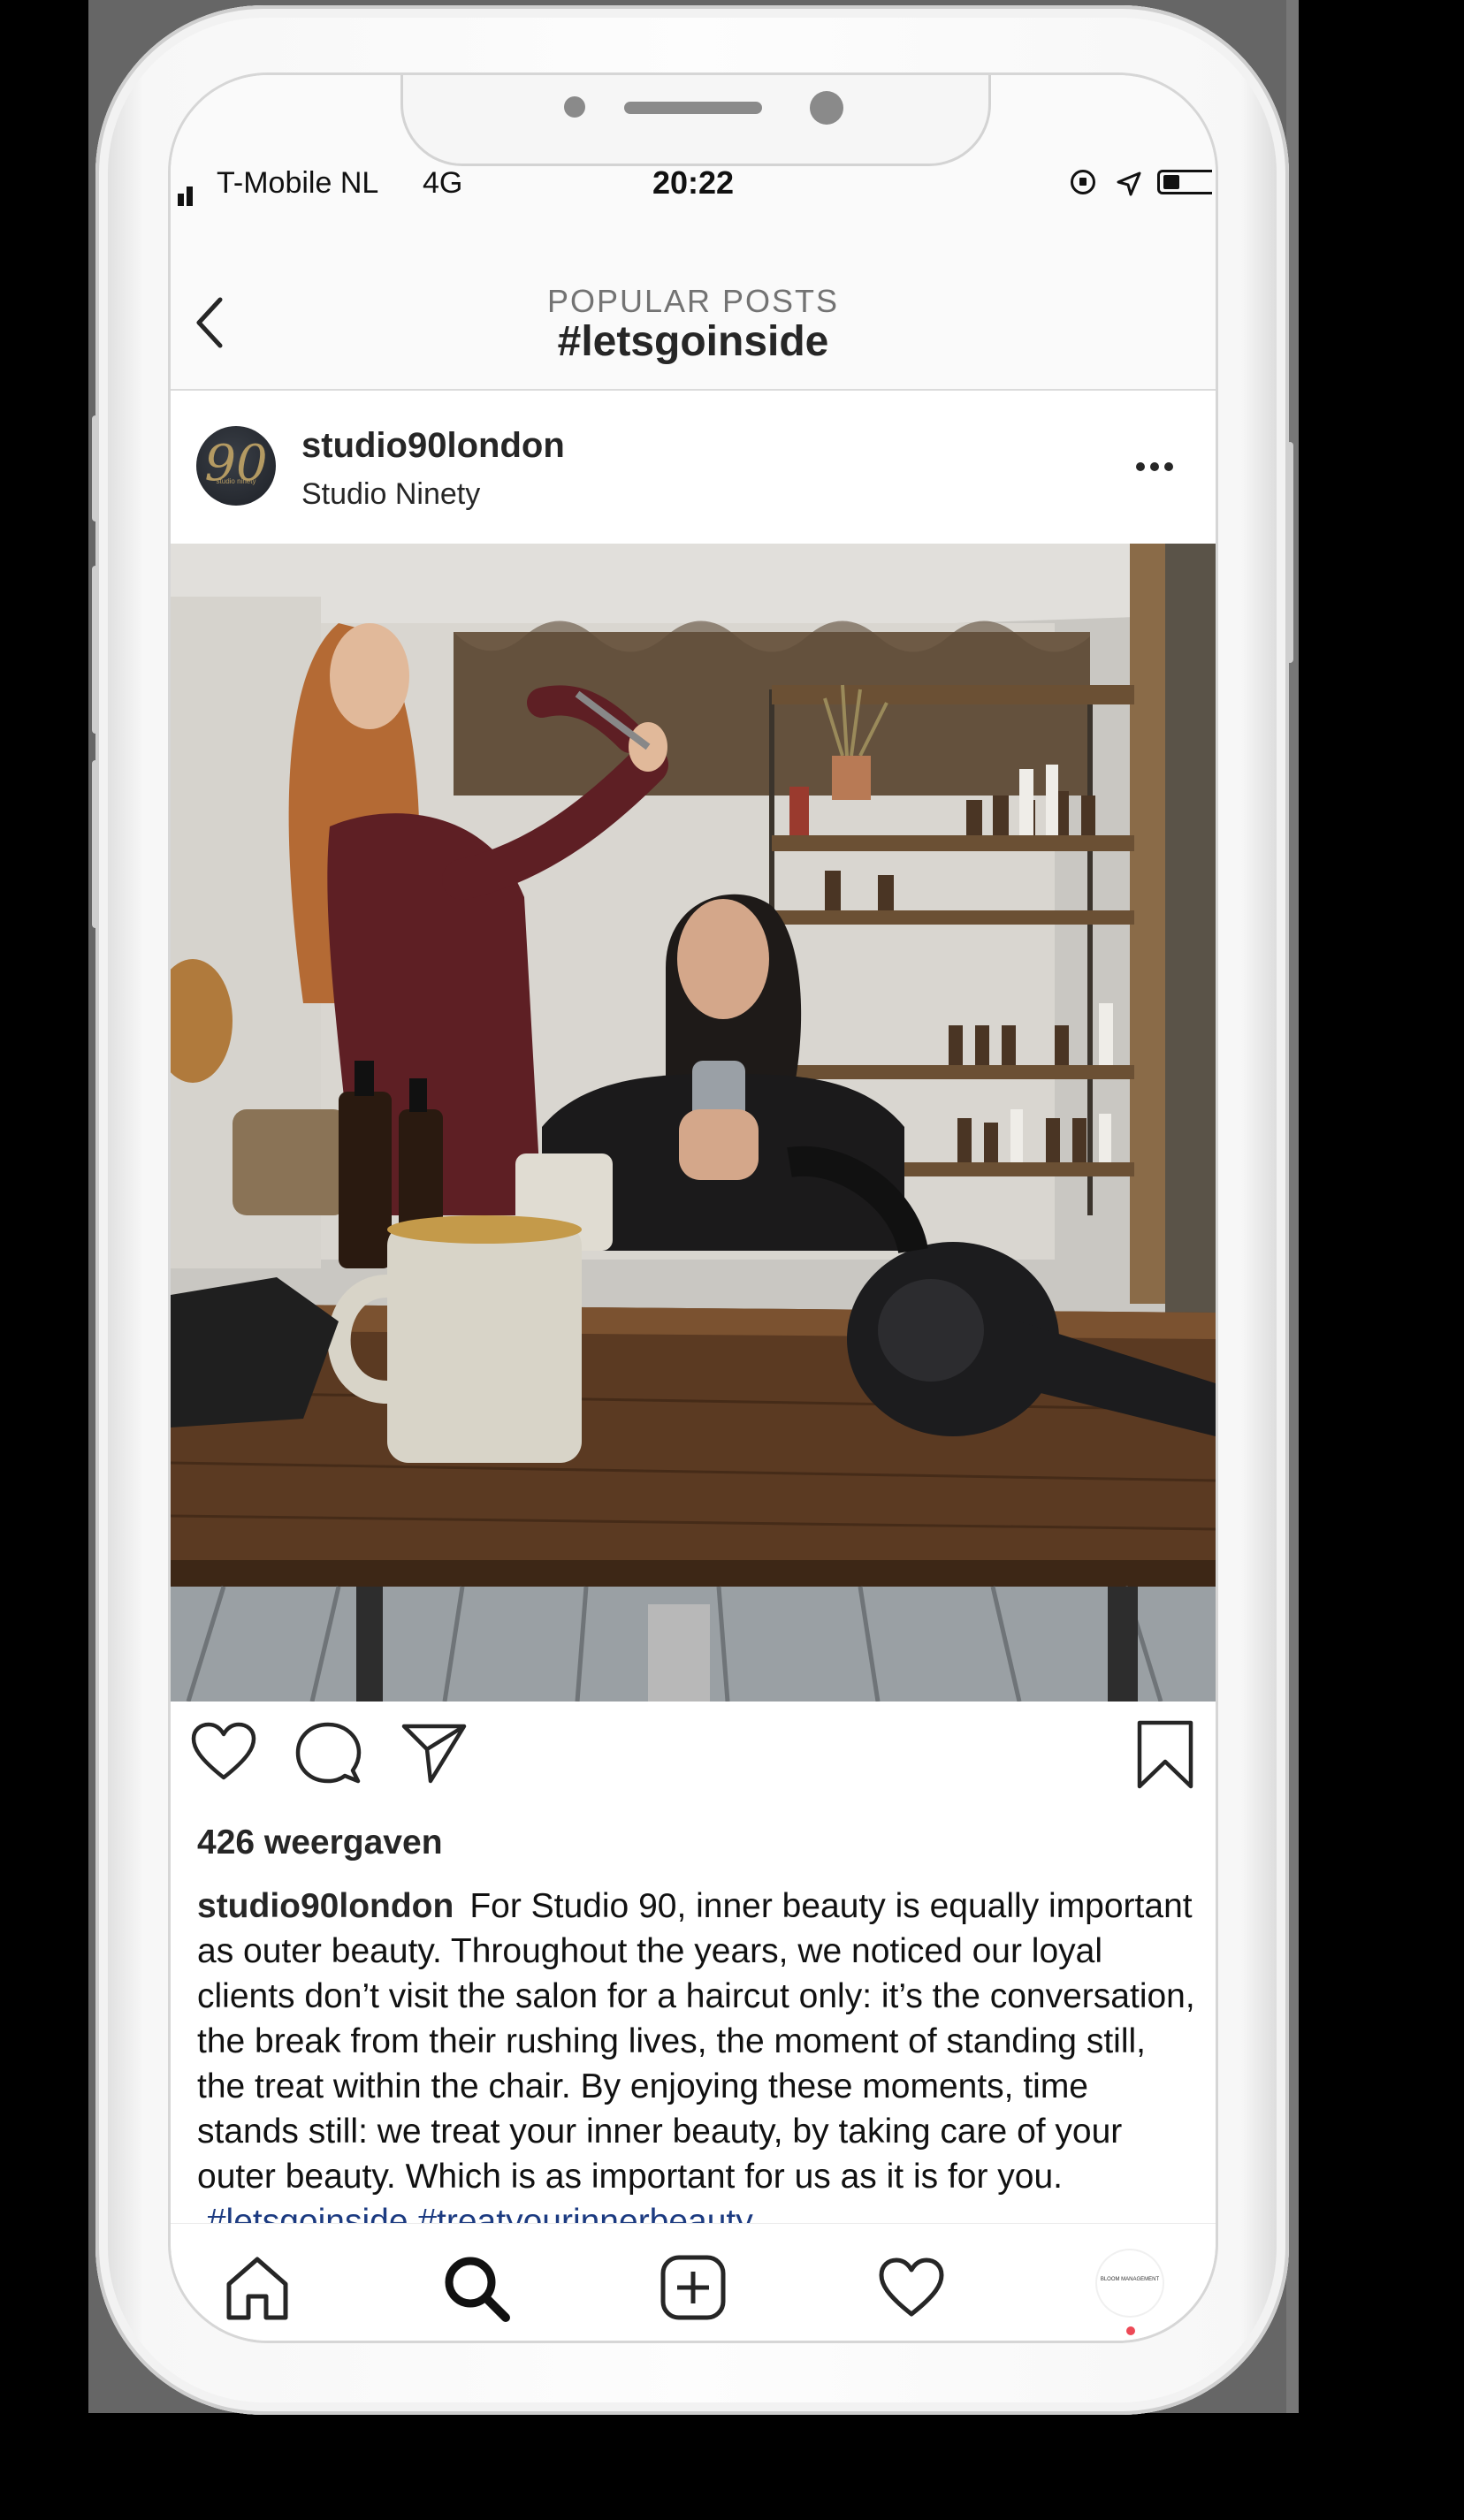 The width and height of the screenshot is (1464, 2520). Describe the element at coordinates (693, 1754) in the screenshot. I see `post-actions` at that location.